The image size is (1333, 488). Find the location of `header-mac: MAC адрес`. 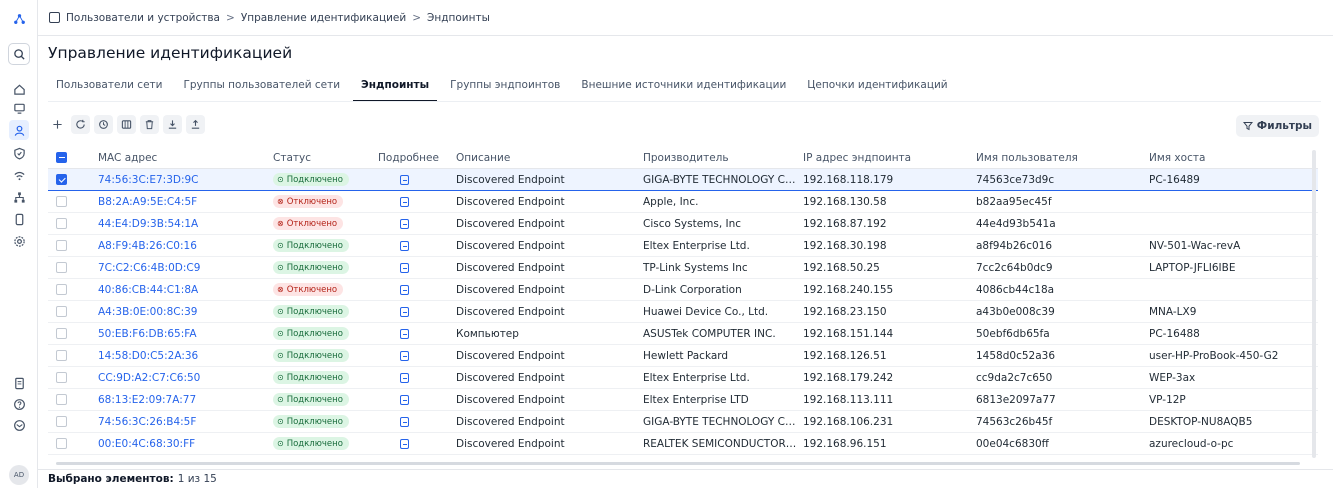

header-mac: MAC адрес is located at coordinates (185, 158).